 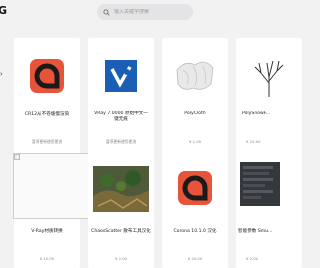 I want to click on product-sub: ¥ 1.00, so click(x=195, y=141).